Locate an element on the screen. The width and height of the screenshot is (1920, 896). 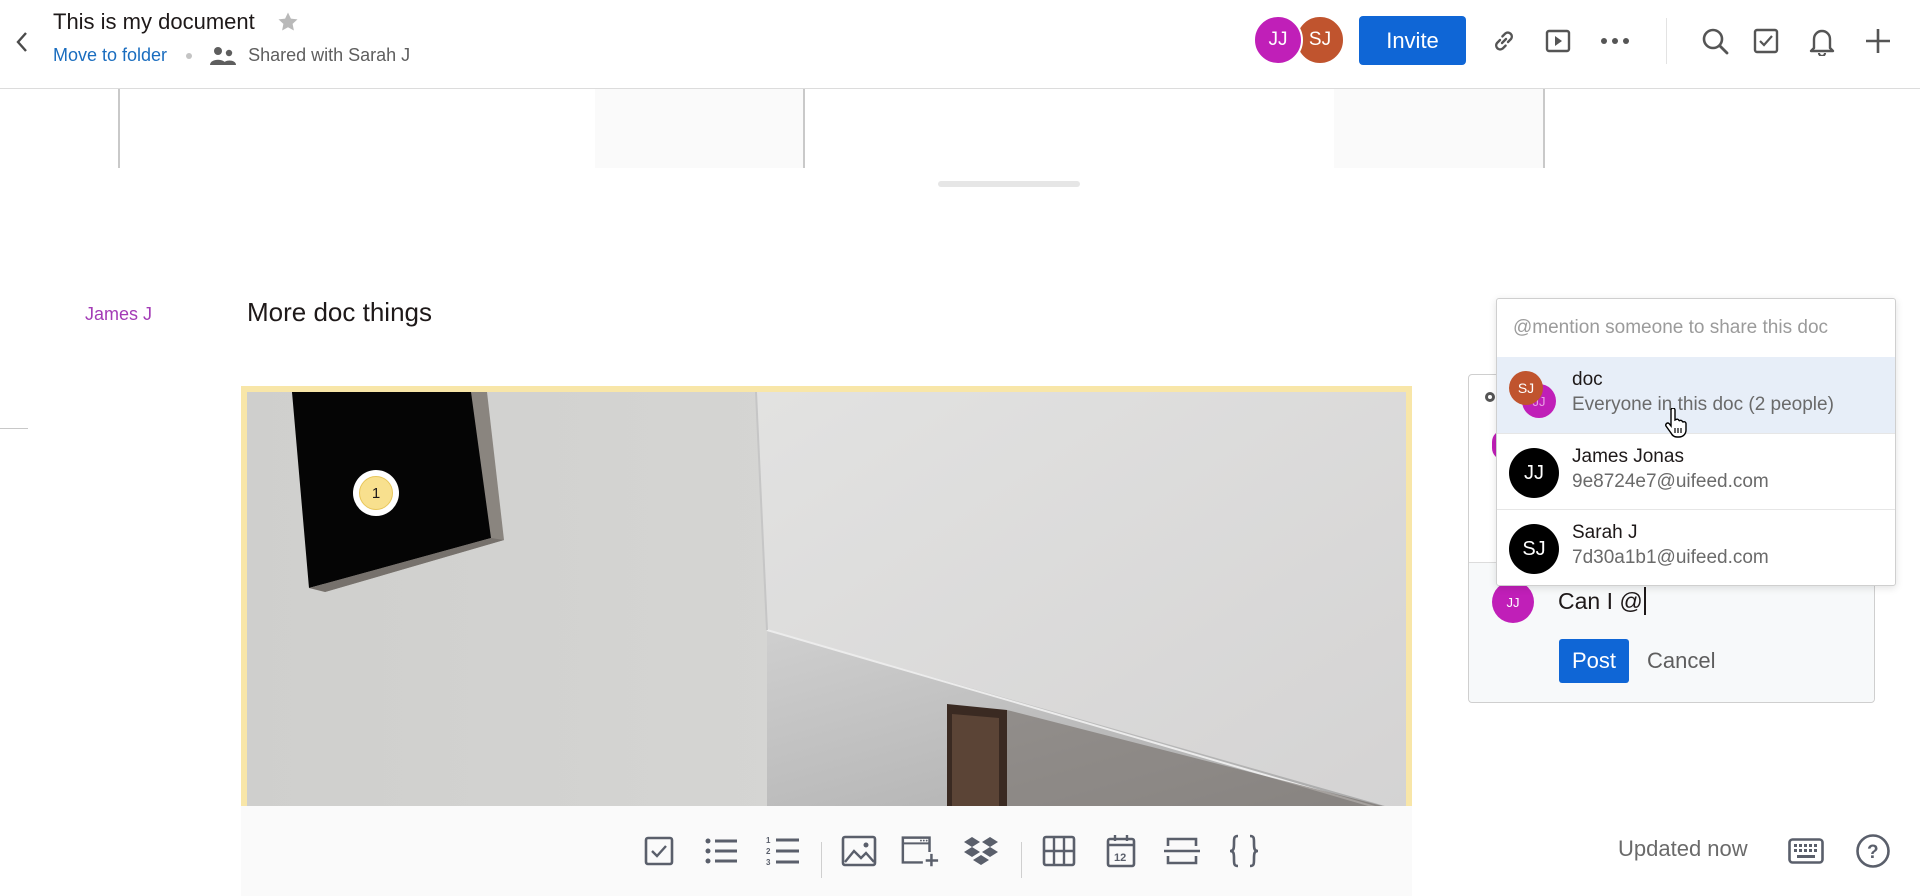
comment-input-text: Can I @ is located at coordinates (1600, 600).